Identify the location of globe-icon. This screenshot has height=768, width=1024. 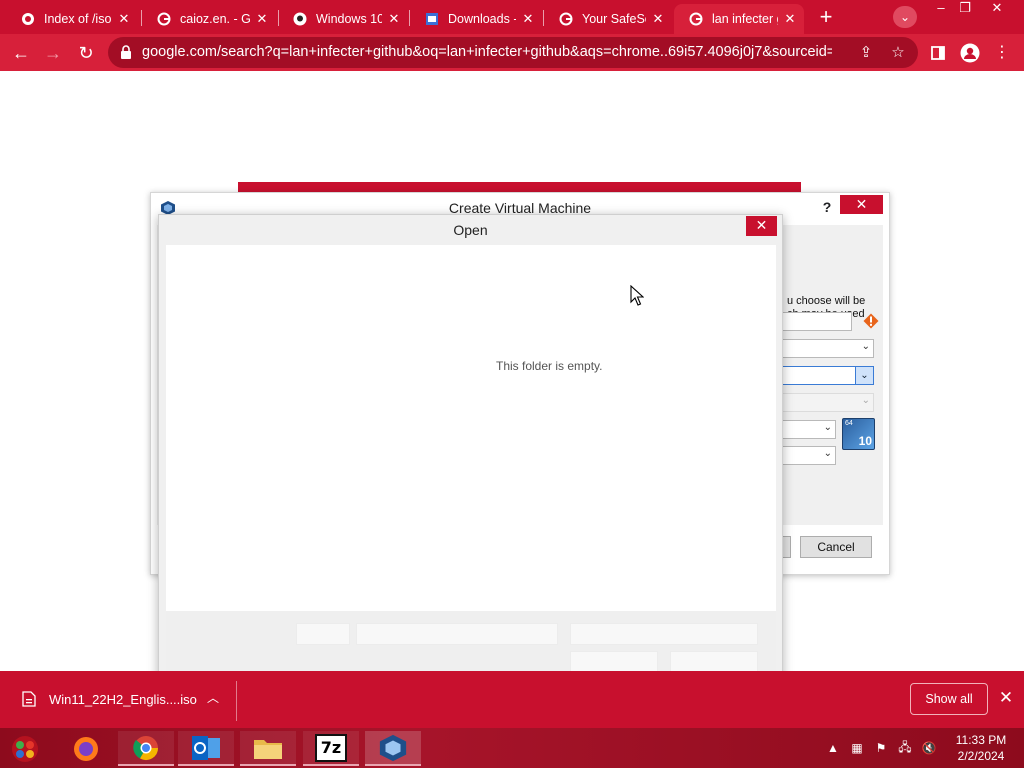
(28, 19).